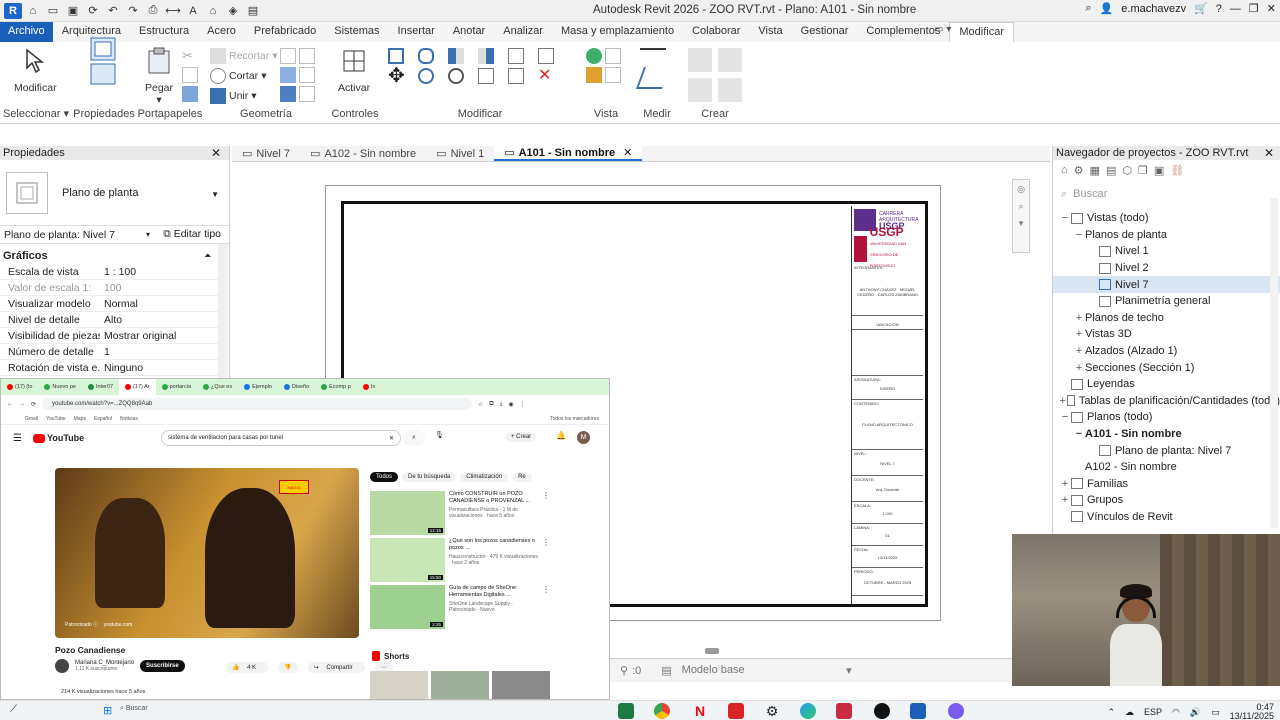 The height and width of the screenshot is (720, 1280). I want to click on linework-icon, so click(613, 75).